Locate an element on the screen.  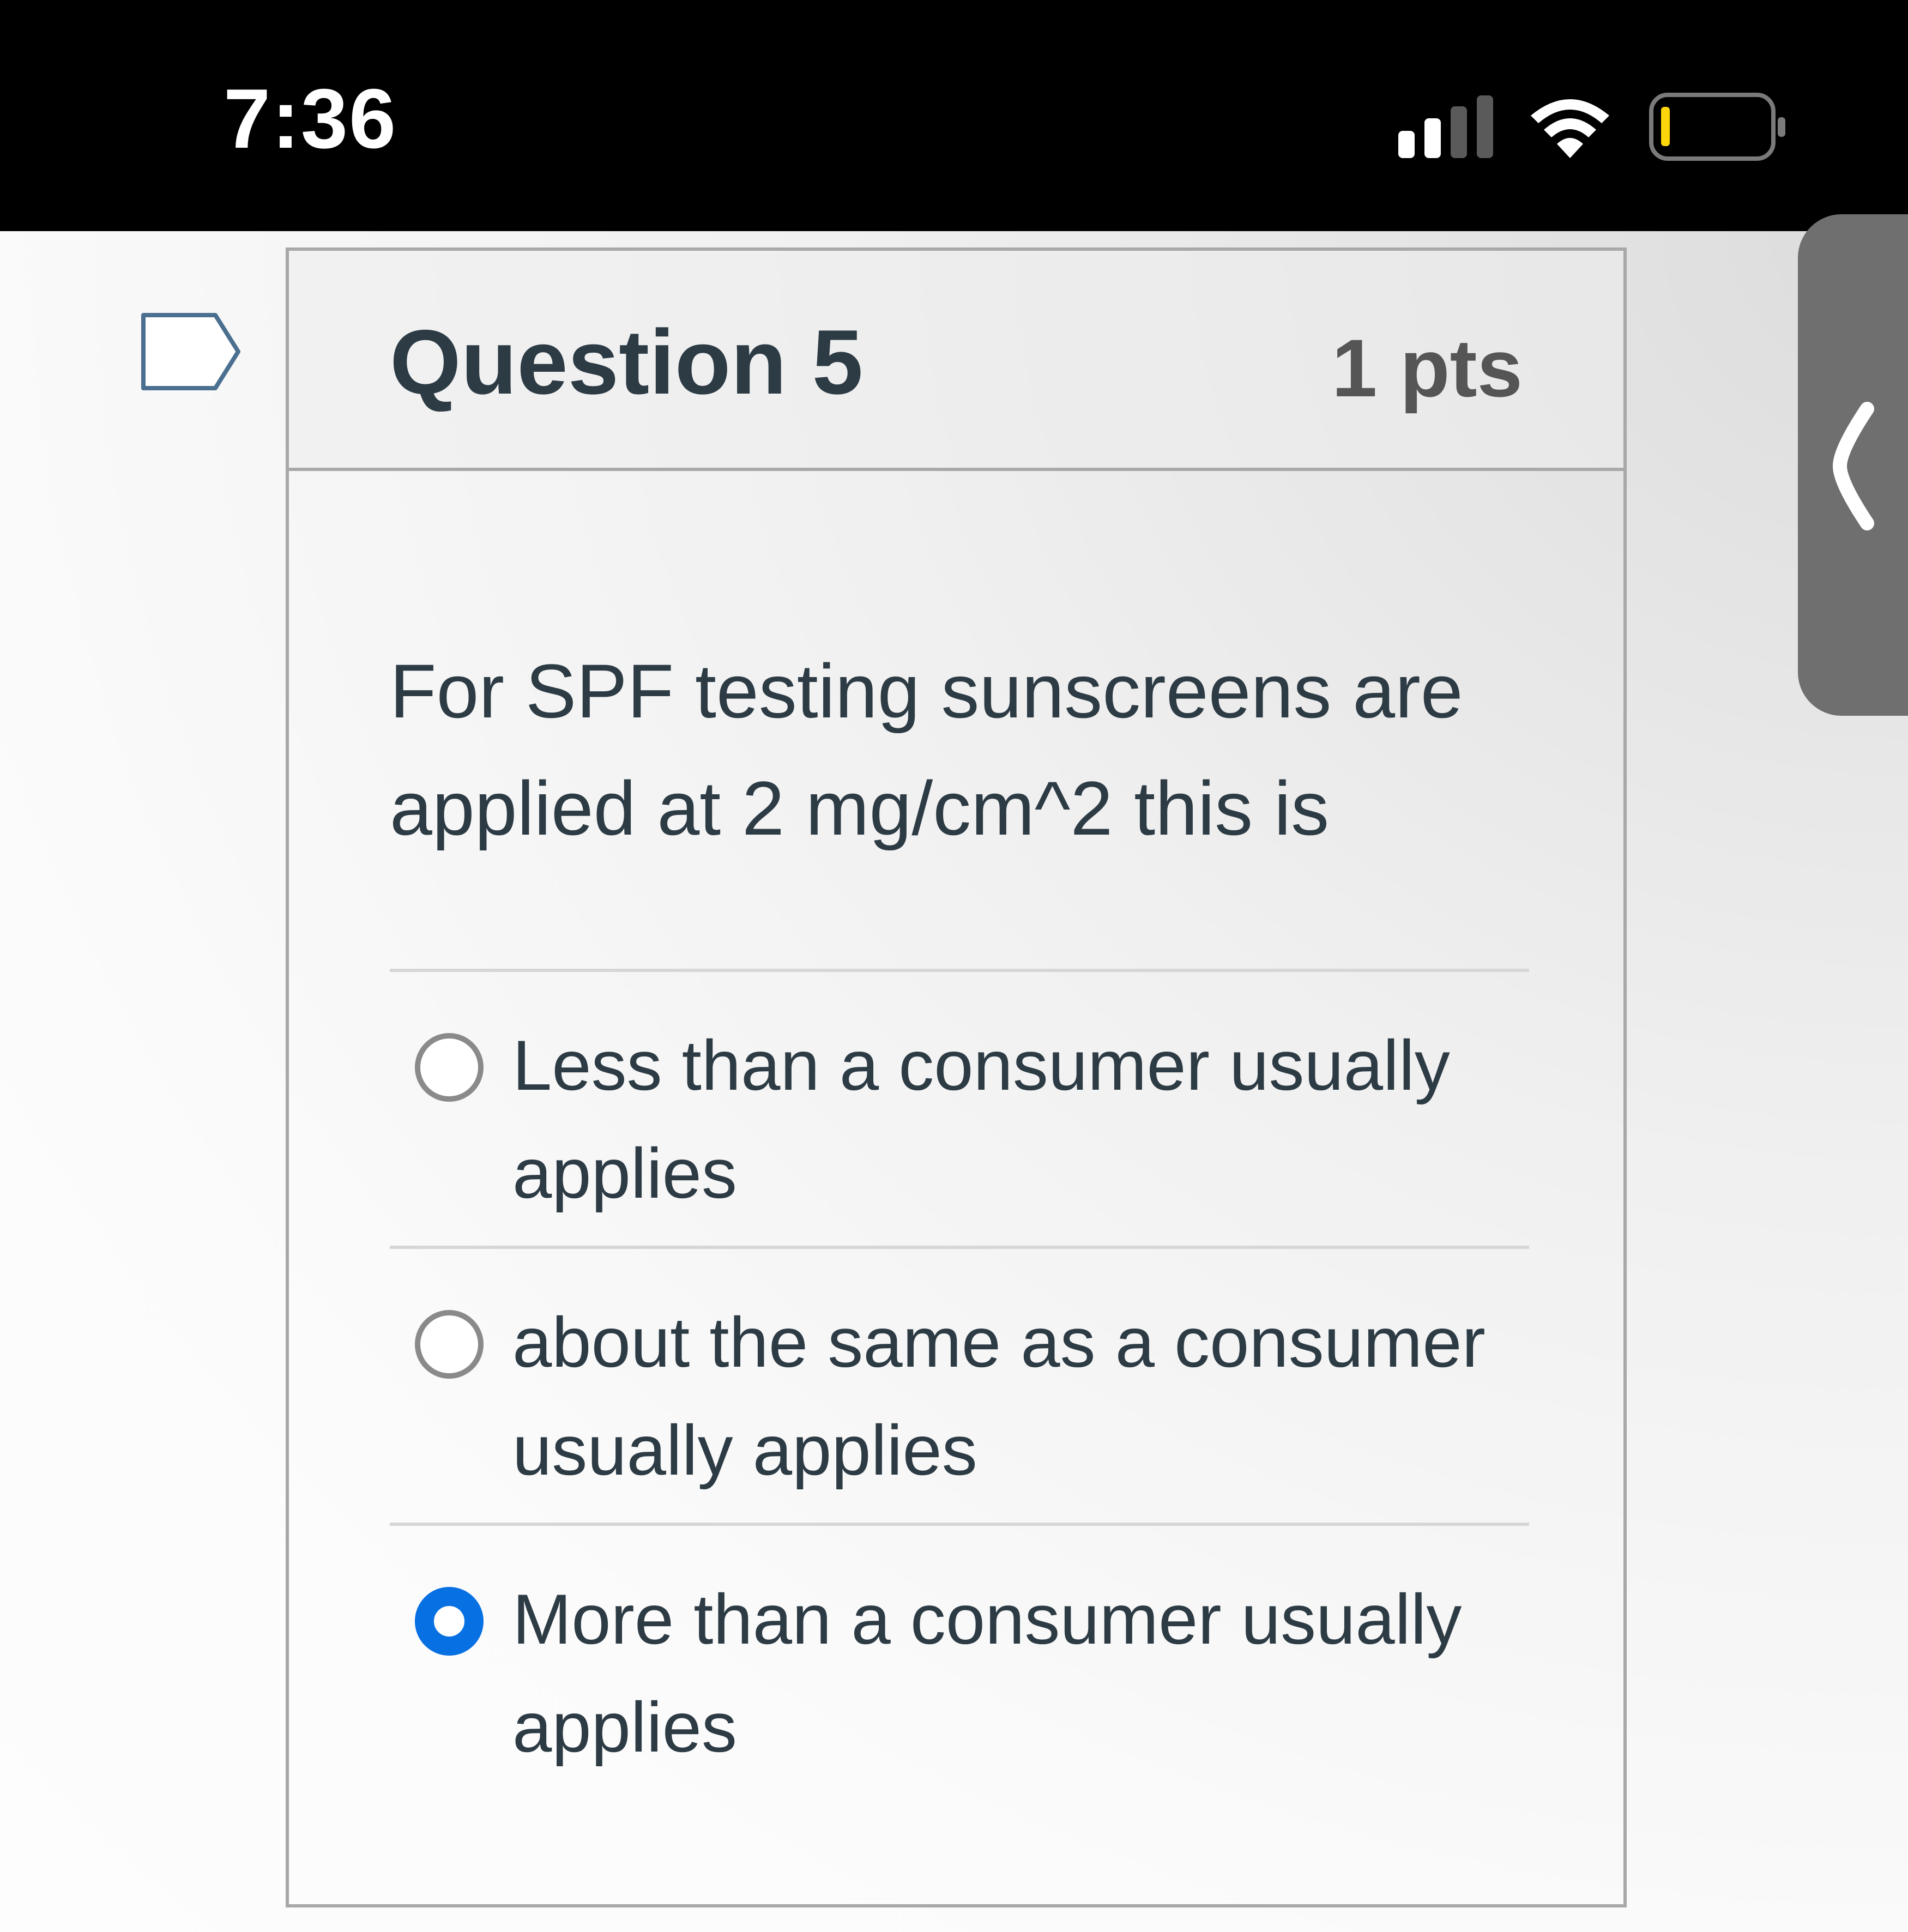
status-bar: 7:36 is located at coordinates (954, 115).